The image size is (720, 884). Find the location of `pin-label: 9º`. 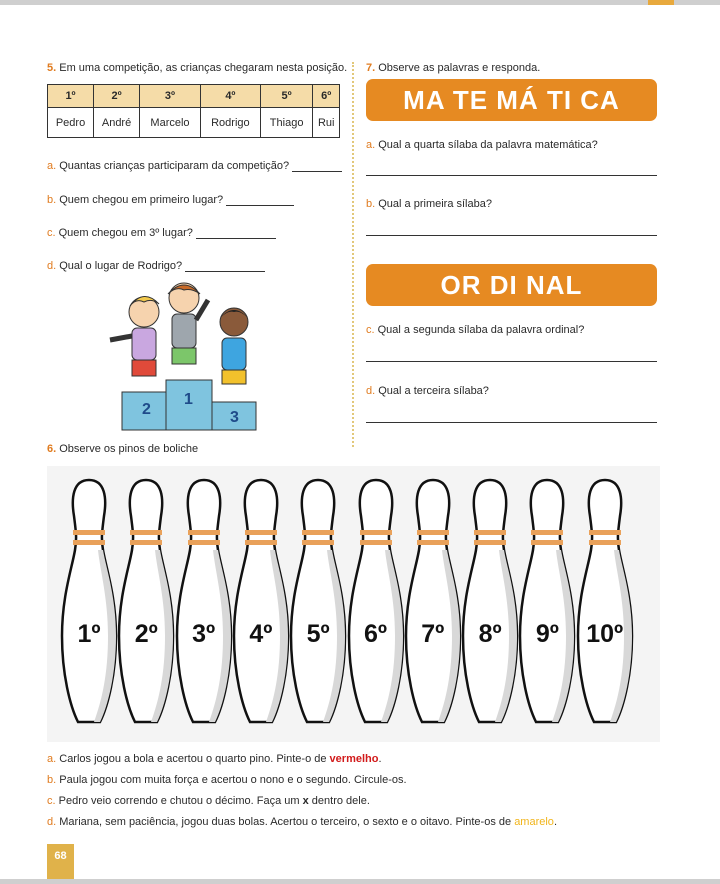

pin-label: 9º is located at coordinates (547, 634).